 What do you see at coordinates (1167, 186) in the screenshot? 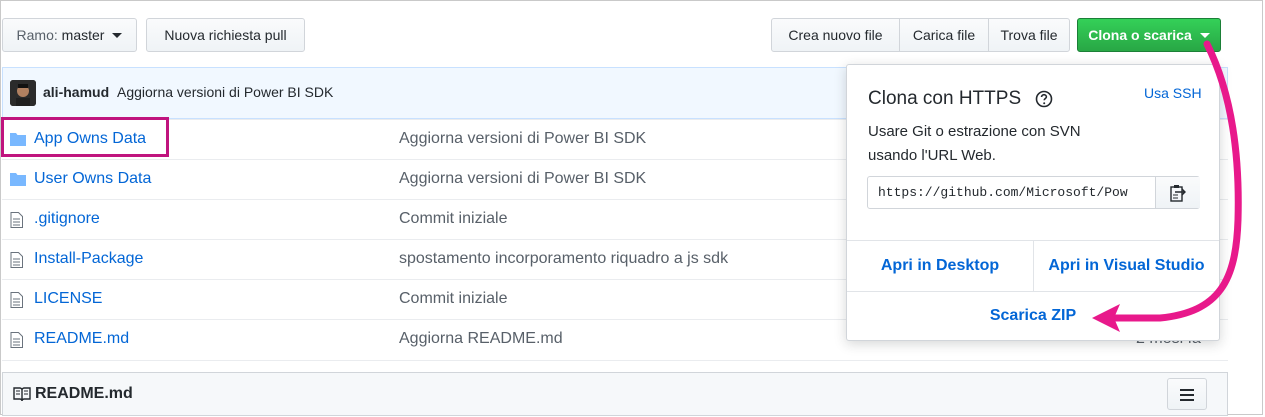
I see `annotation-arrow` at bounding box center [1167, 186].